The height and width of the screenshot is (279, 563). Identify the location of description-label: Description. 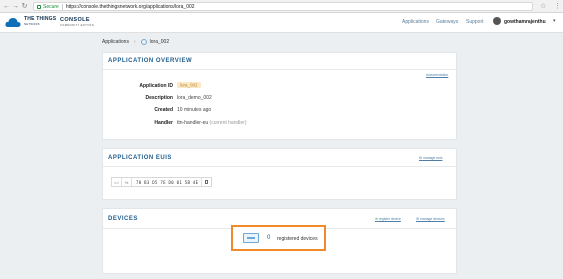
(159, 98).